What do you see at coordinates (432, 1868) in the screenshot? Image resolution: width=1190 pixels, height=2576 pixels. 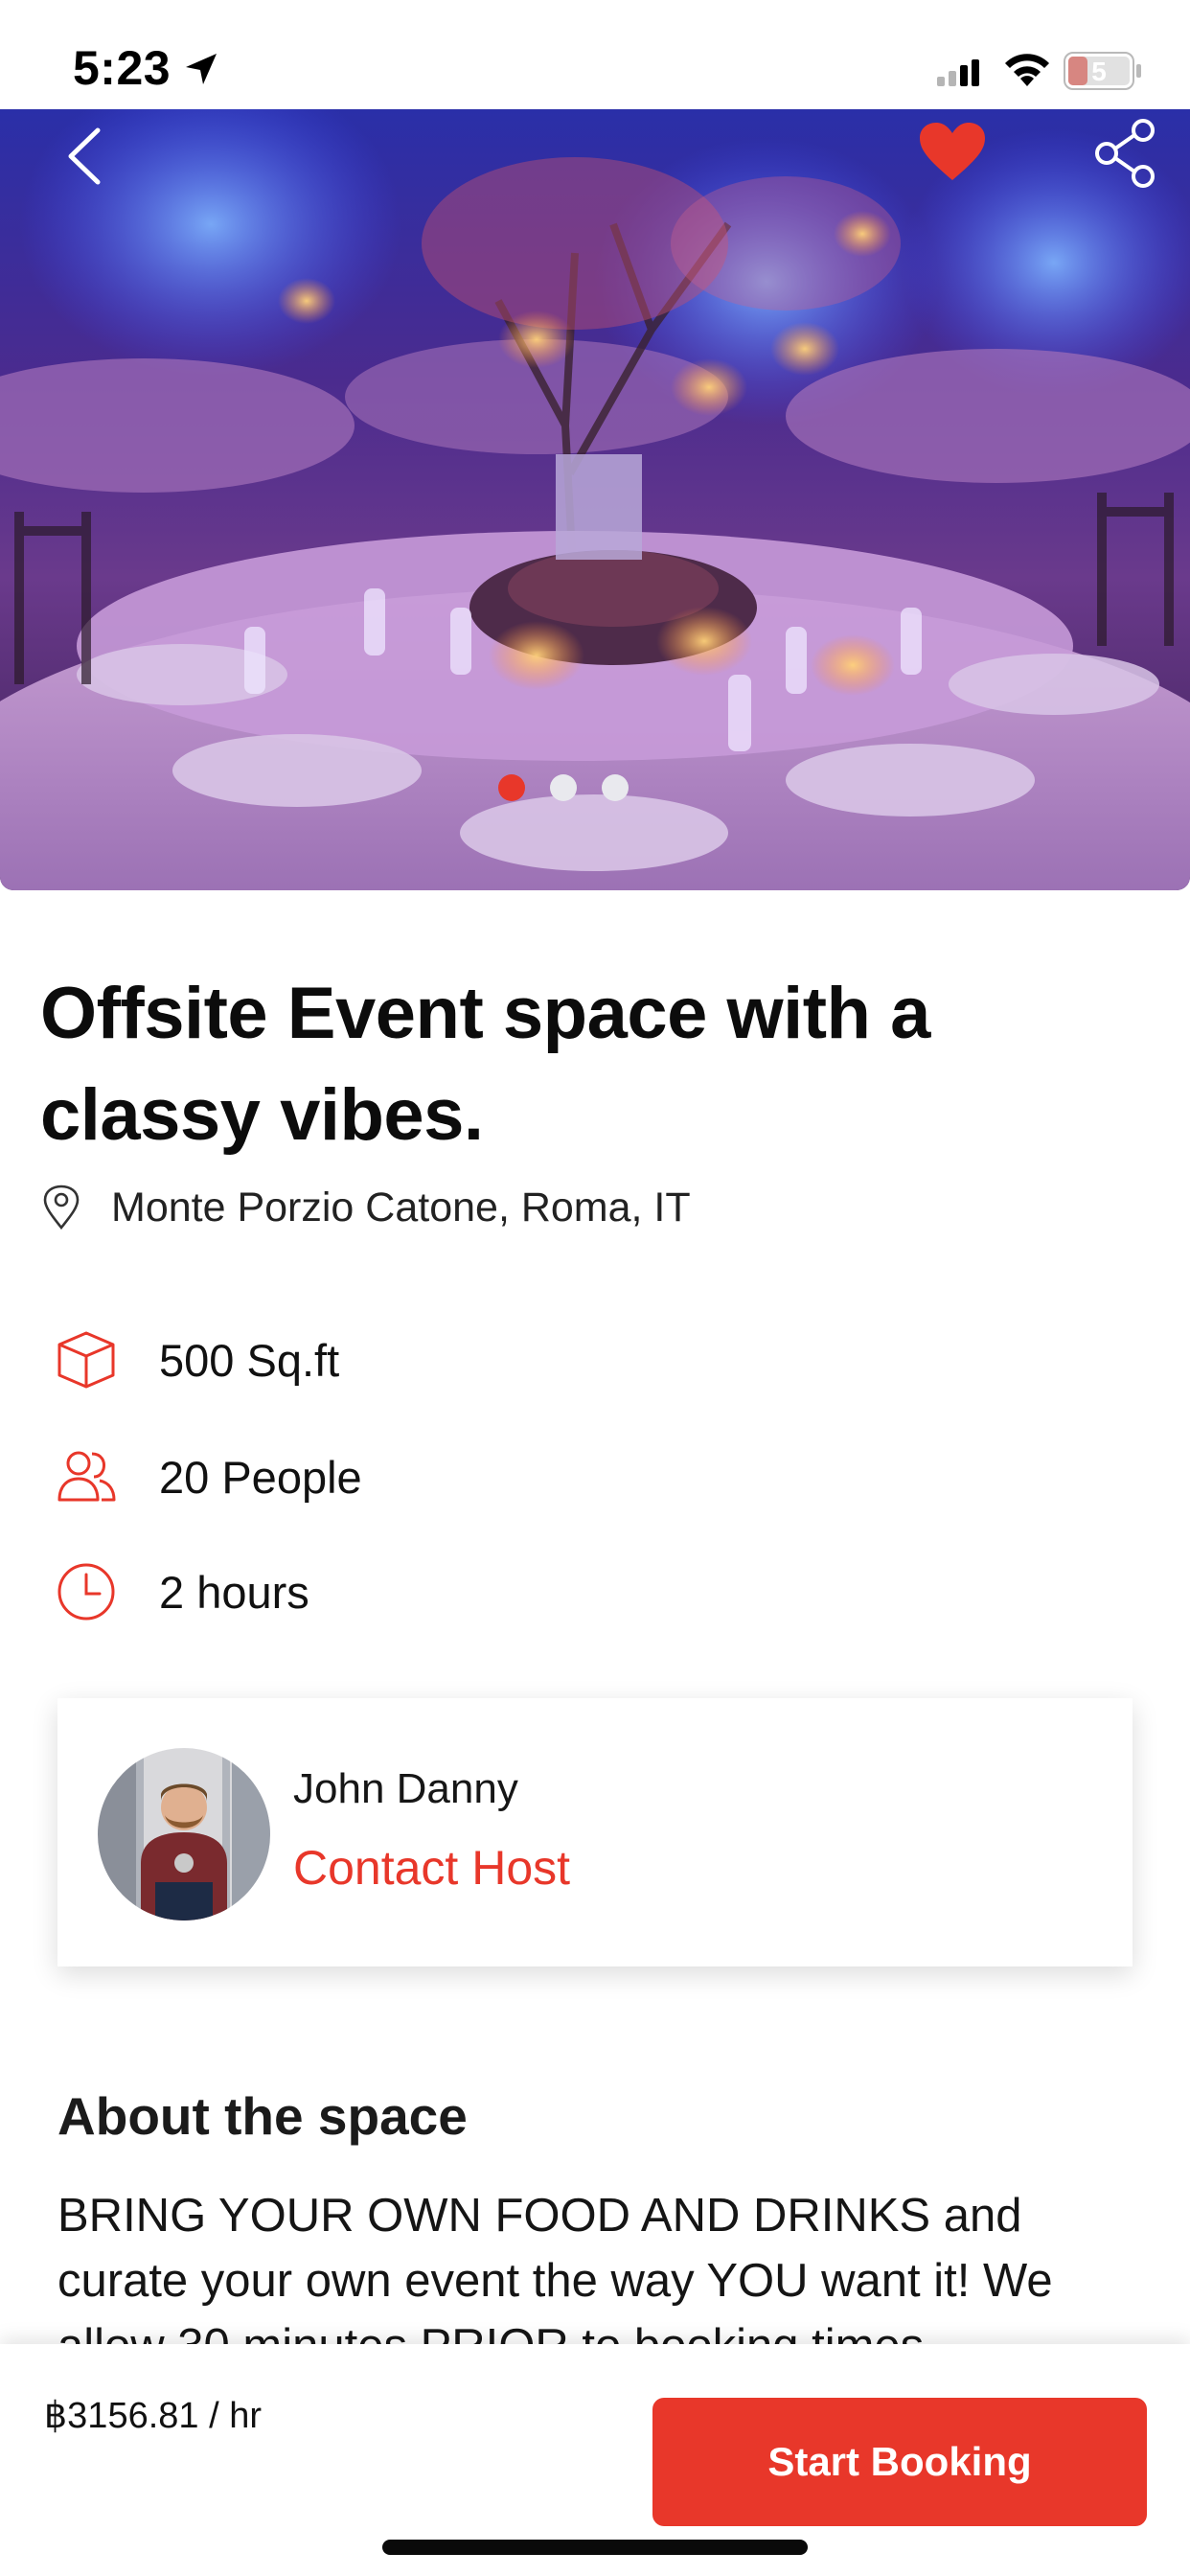 I see `contact-host-link: Contact Host` at bounding box center [432, 1868].